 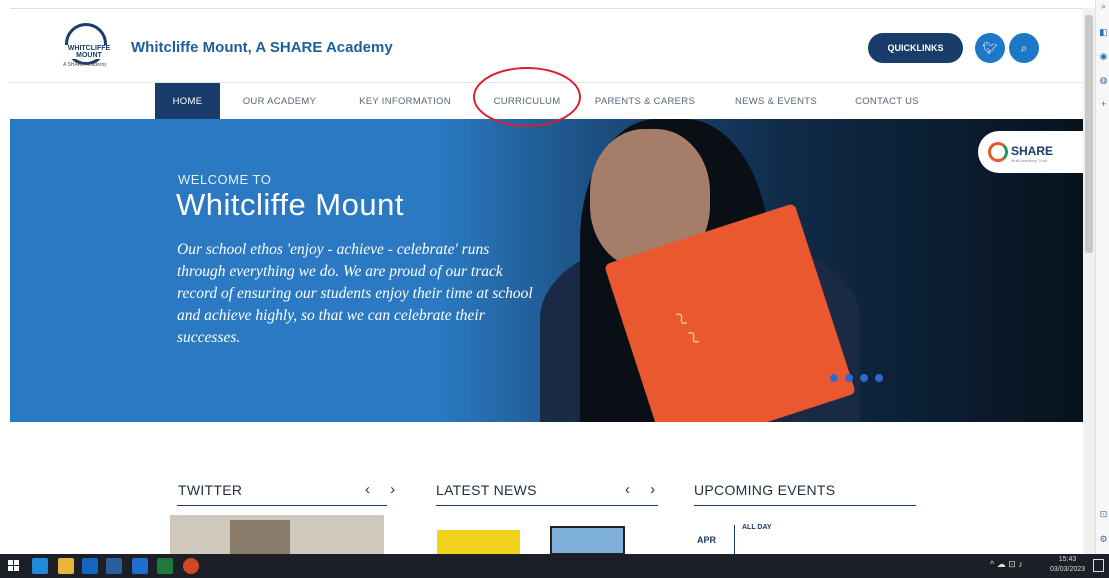 I want to click on slider-dots, so click(x=860, y=378).